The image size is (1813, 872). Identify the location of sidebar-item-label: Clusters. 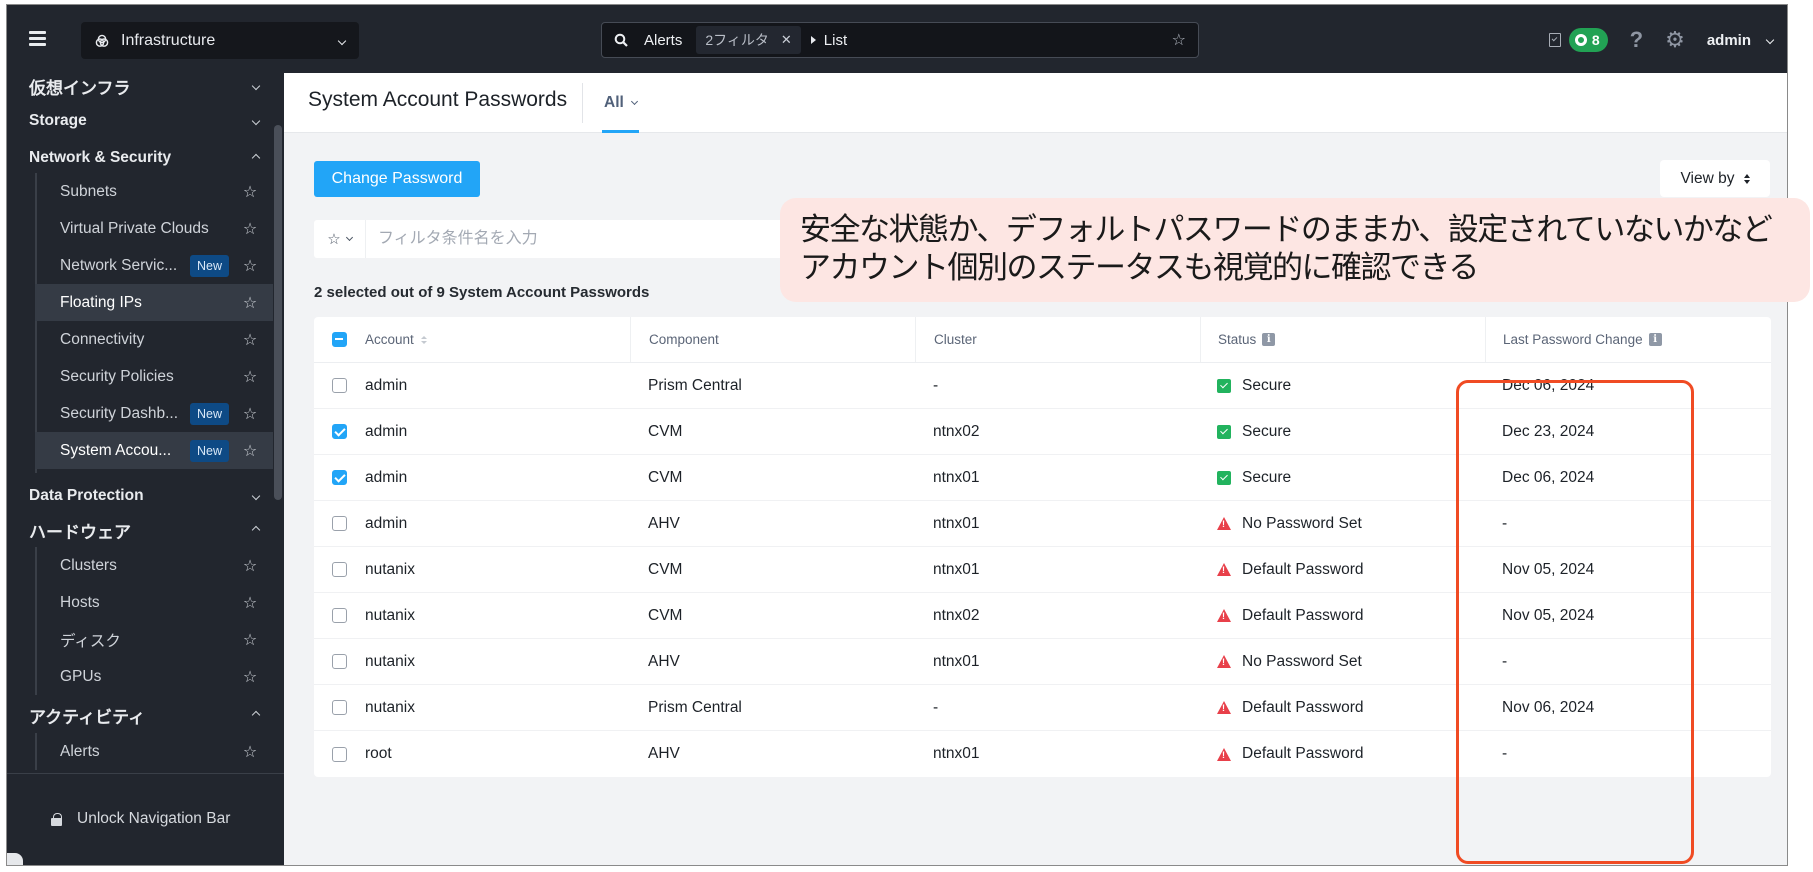
(88, 565).